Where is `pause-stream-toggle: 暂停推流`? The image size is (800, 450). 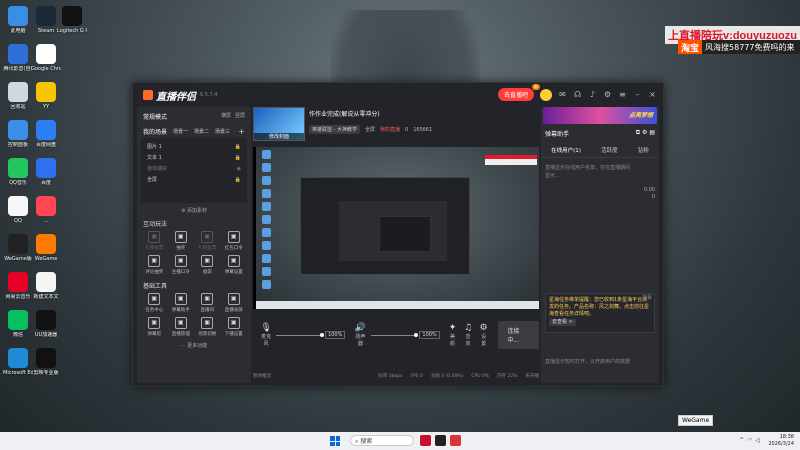
pause-stream-toggle: 暂停推流 is located at coordinates (262, 376).